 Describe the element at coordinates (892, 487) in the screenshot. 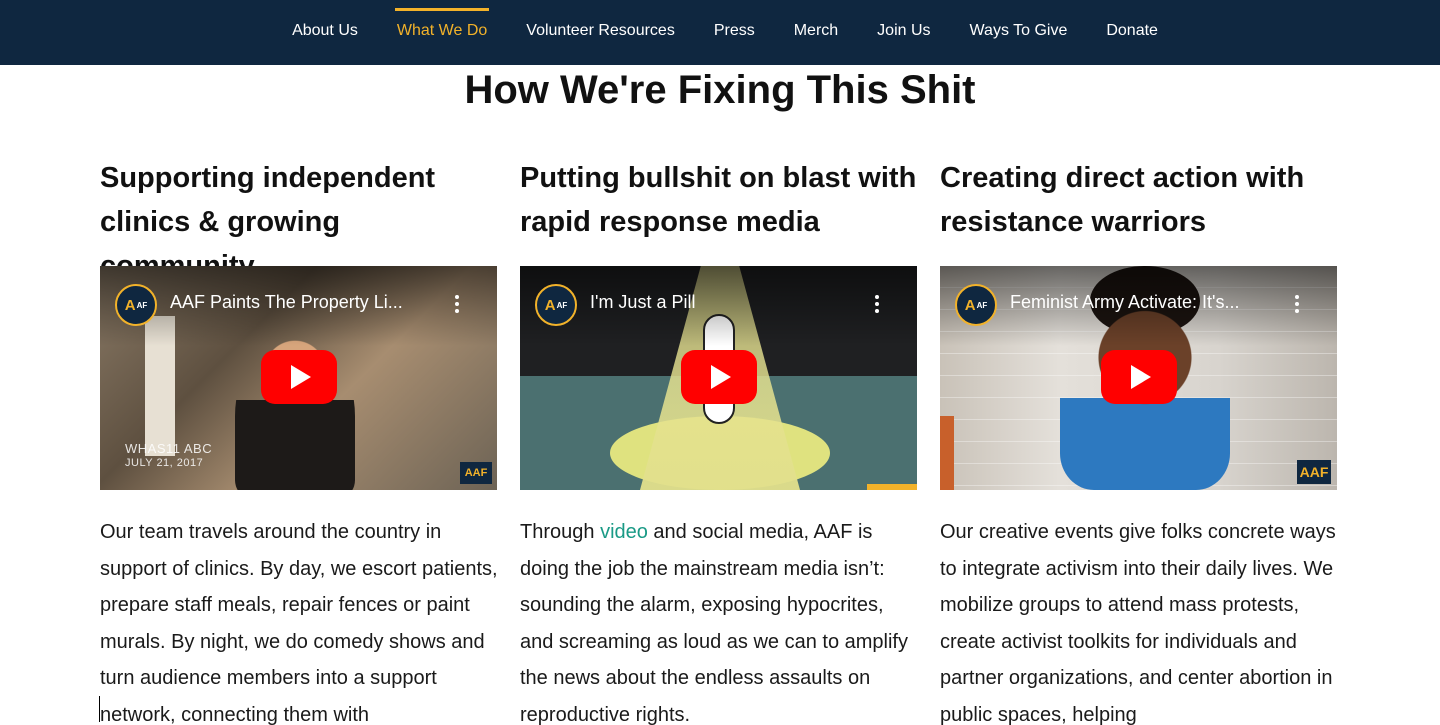

I see `corner-logo-badge` at that location.